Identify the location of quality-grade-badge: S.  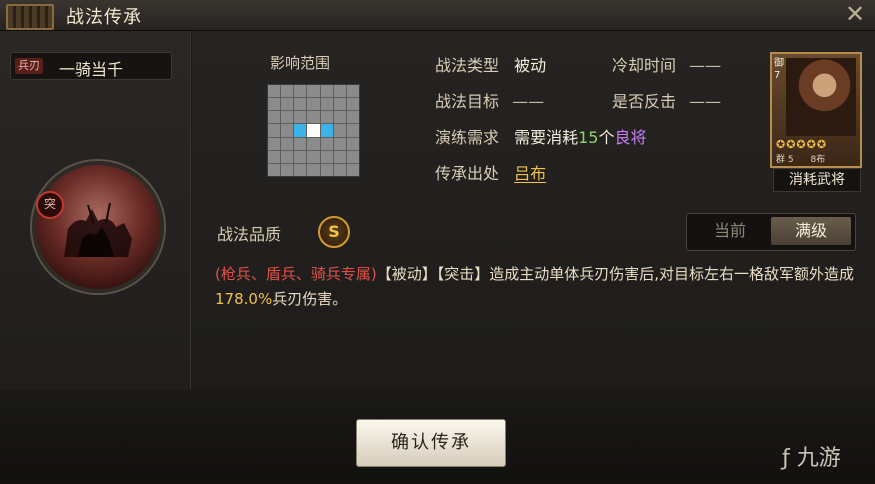
(334, 232).